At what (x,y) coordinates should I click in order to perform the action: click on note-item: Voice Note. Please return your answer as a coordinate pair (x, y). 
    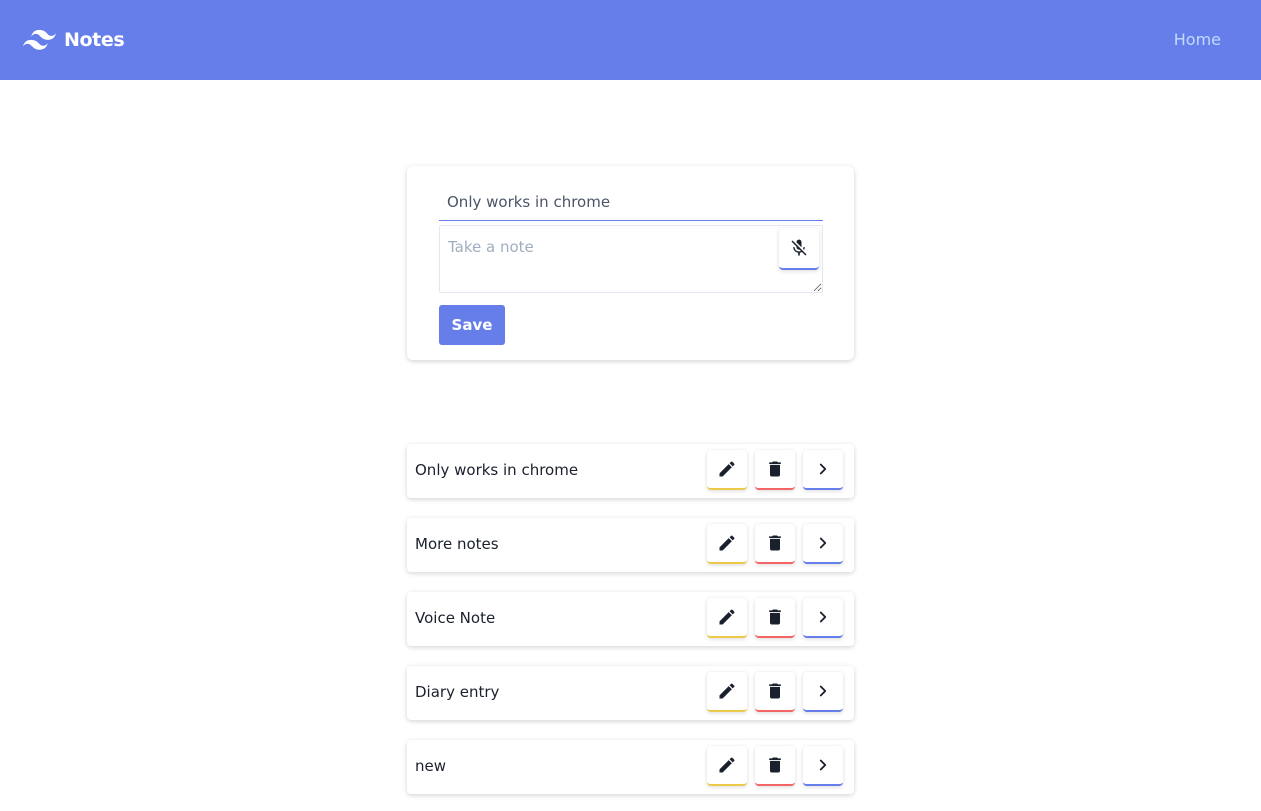
    Looking at the image, I should click on (630, 619).